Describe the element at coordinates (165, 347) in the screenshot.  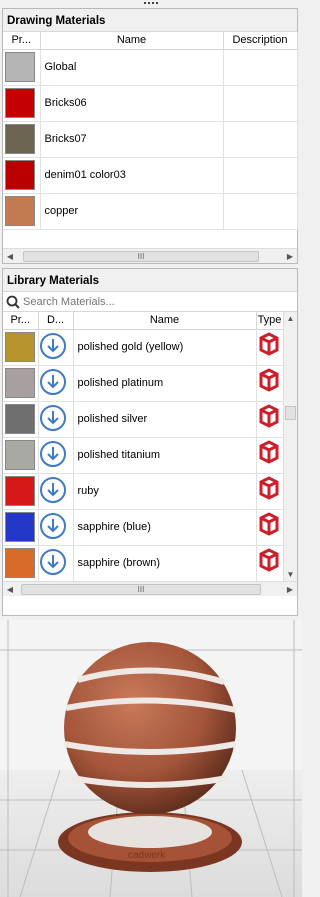
I see `material-name: polished gold (yellow)` at that location.